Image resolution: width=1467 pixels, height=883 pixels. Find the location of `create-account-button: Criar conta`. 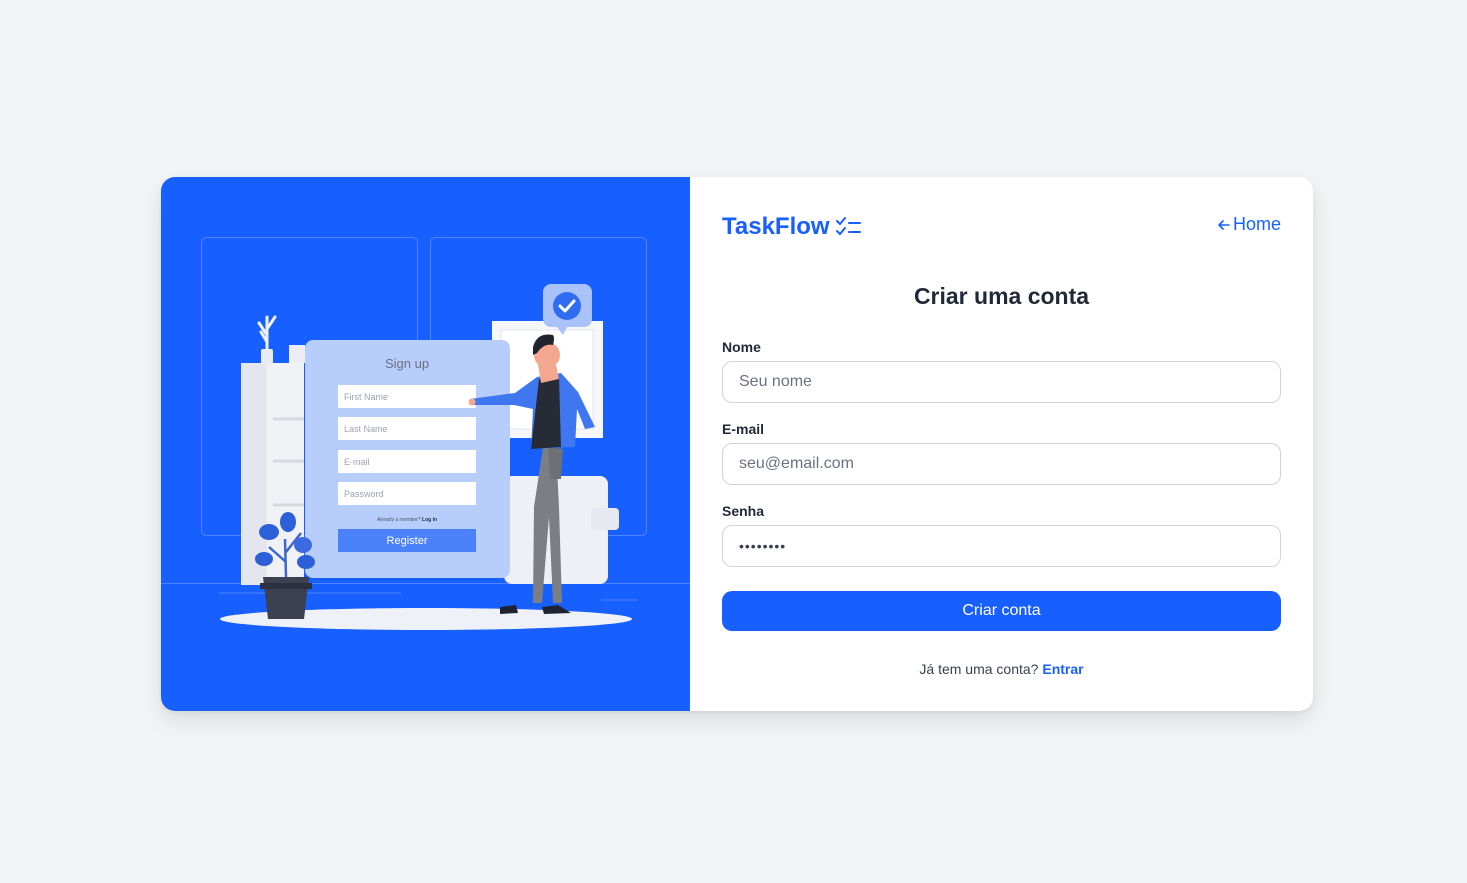

create-account-button: Criar conta is located at coordinates (1001, 611).